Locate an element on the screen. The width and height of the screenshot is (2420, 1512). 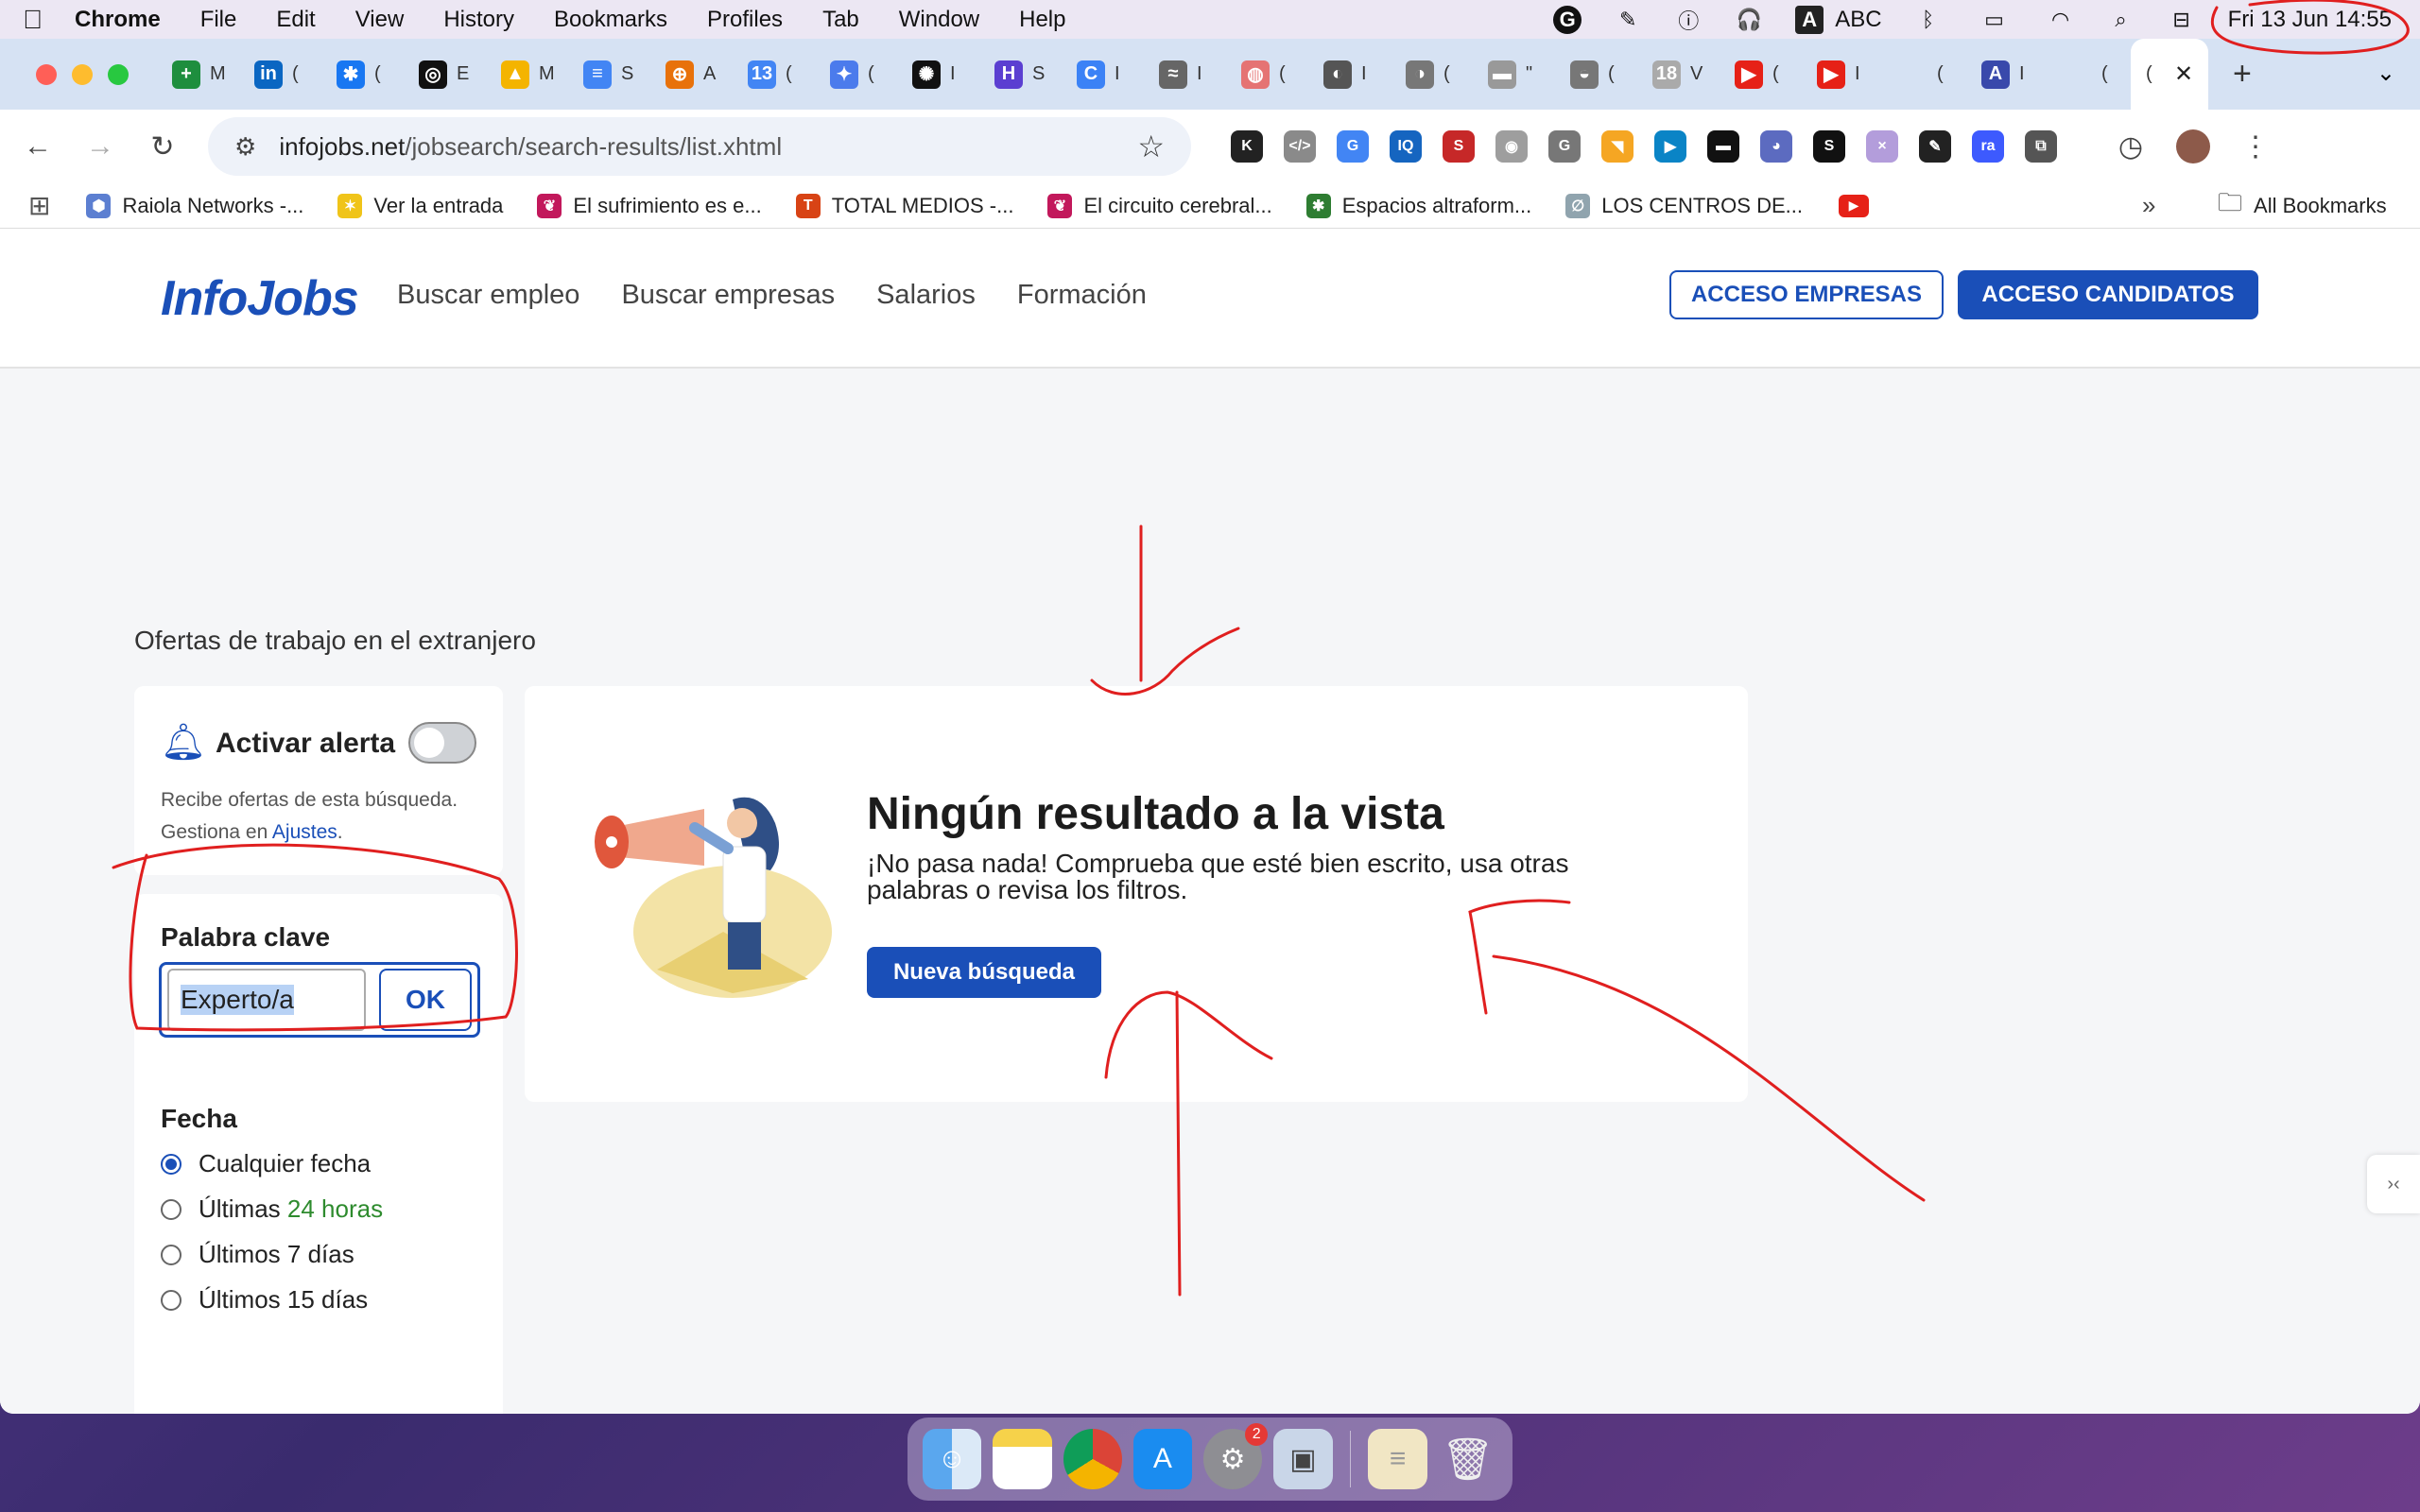
bluetooth-status-icon: ᛒ is located at coordinates (1929, 20).